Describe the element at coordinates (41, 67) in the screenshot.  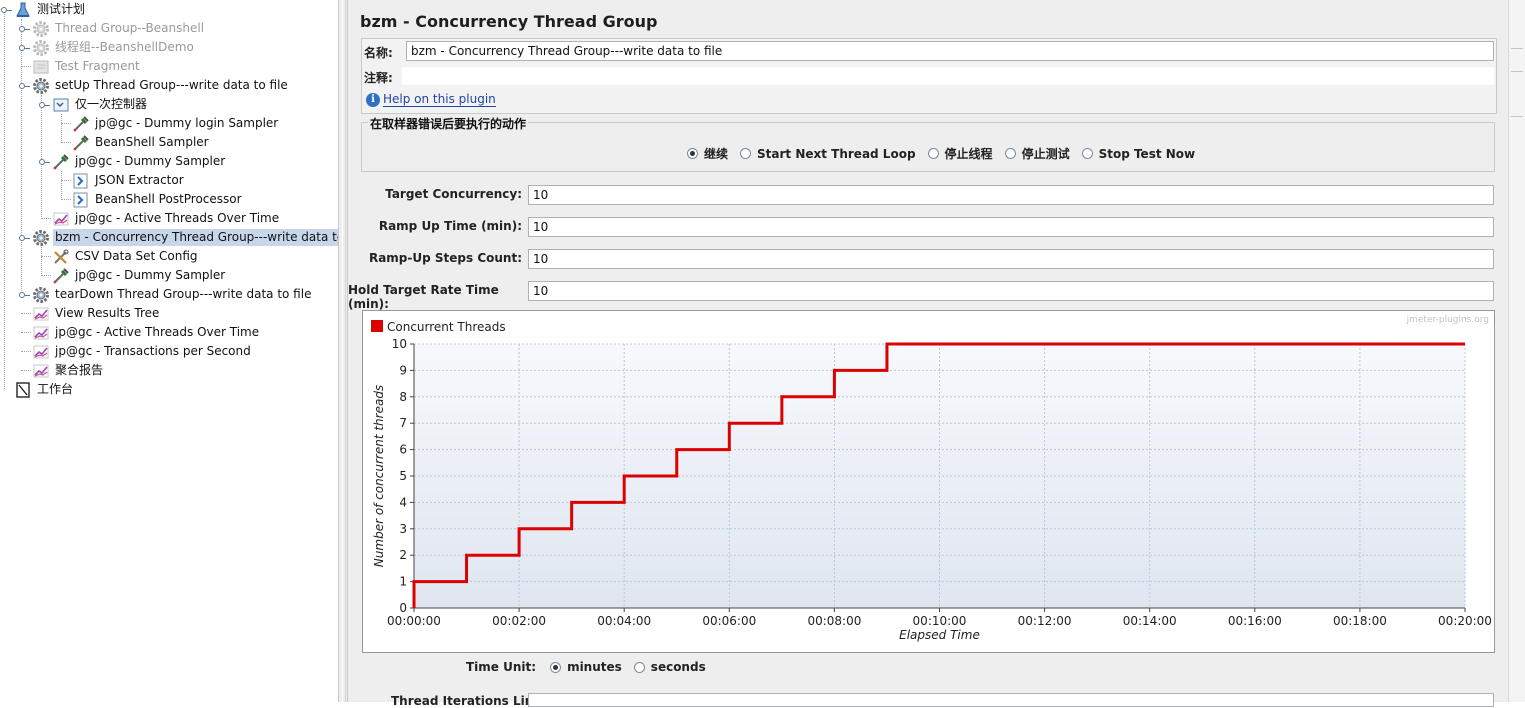
I see `fragment-icon` at that location.